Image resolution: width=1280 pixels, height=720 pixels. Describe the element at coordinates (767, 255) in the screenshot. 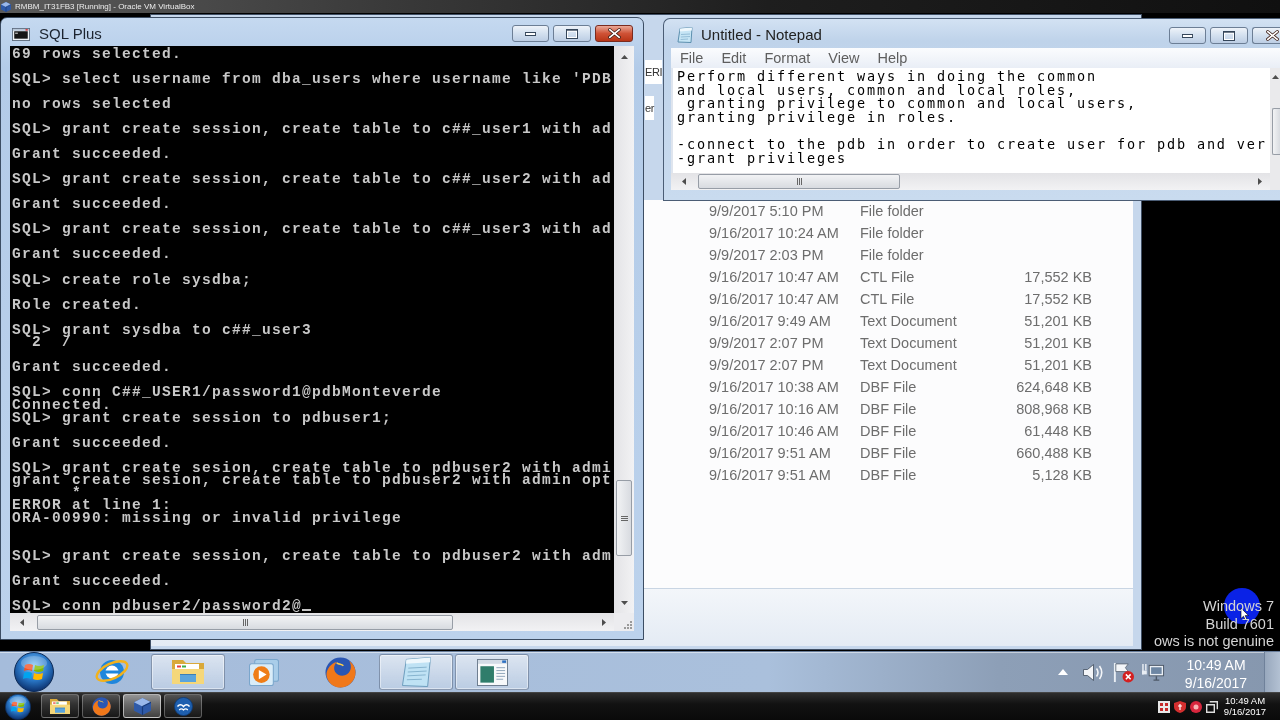

I see `date-text: 9/9/2017 2:03 PM` at that location.